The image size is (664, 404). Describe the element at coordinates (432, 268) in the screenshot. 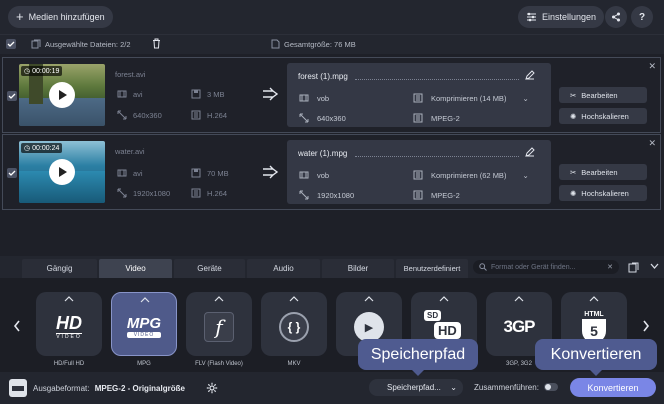

I see `tab-custom: Benutzerdefiniert` at that location.